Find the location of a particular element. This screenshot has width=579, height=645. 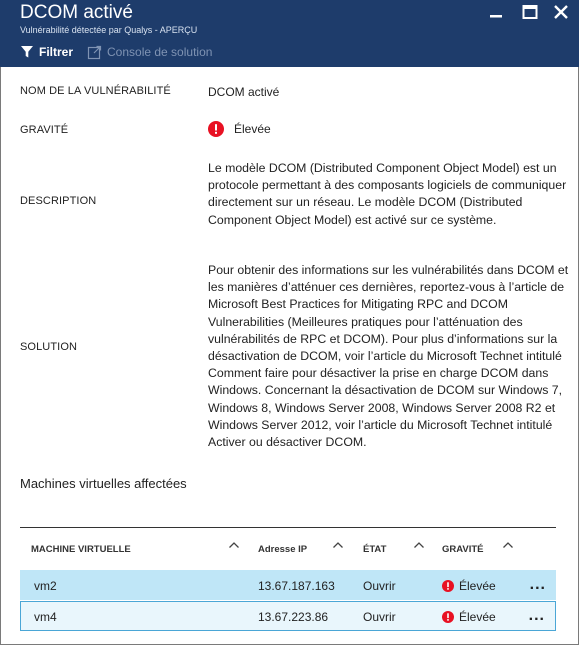

column-header-state: ÉTAT is located at coordinates (374, 549).